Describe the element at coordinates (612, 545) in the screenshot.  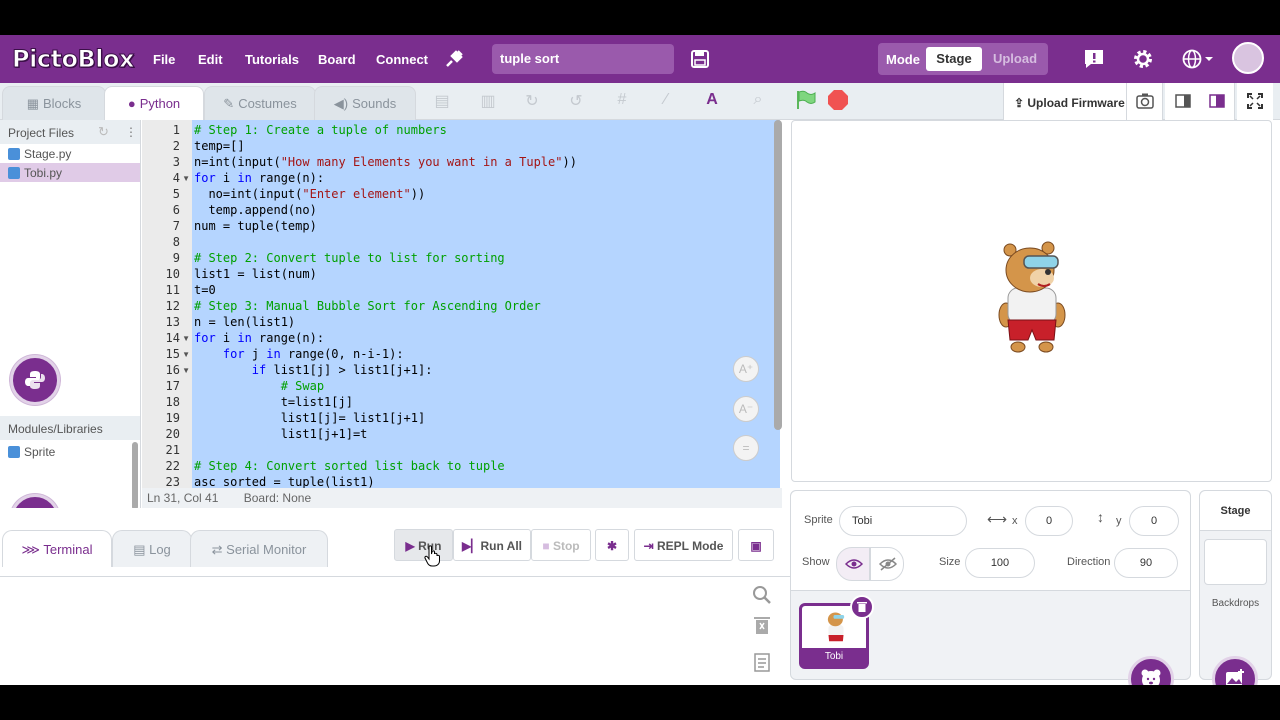
I see `debug-button: ✱` at that location.